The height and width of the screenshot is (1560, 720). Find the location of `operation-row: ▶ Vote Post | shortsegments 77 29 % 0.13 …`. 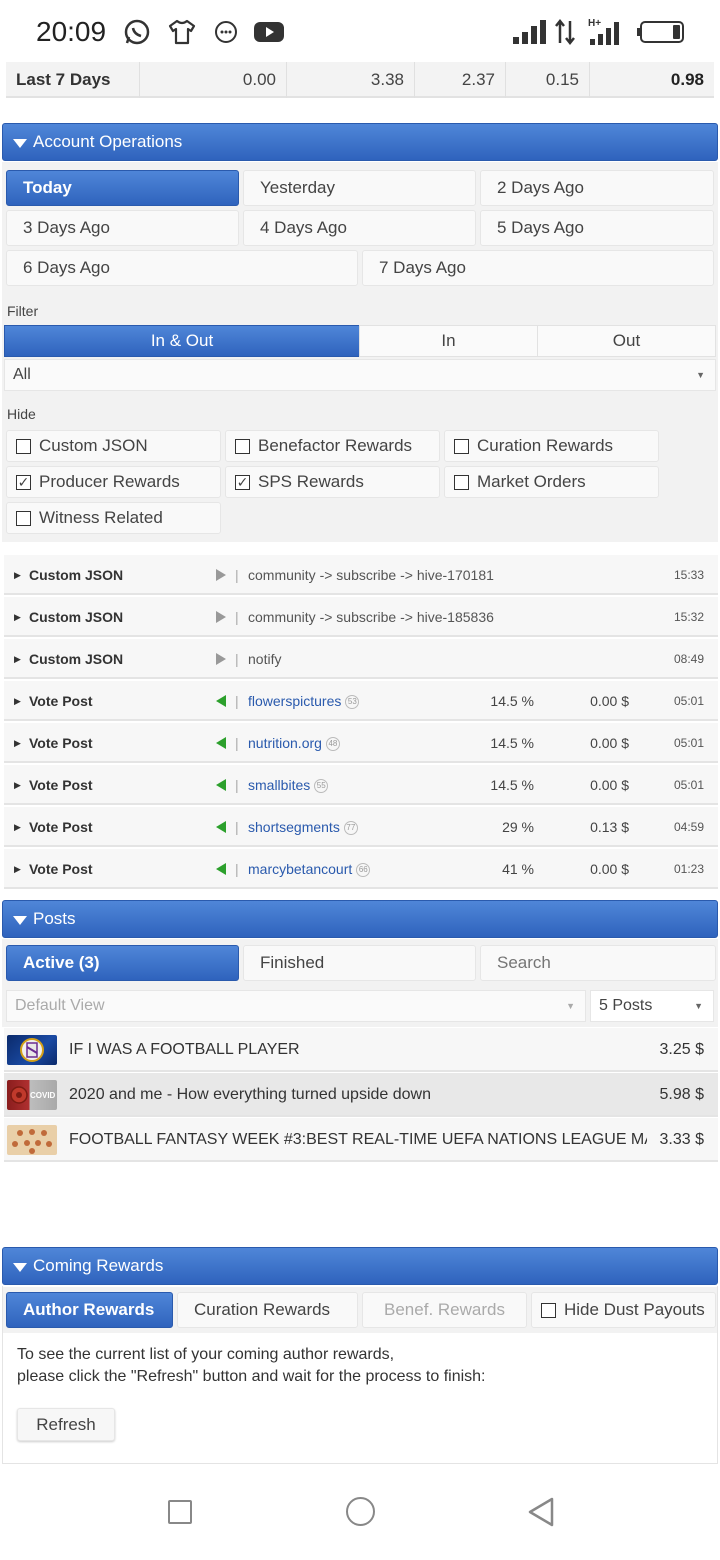

operation-row: ▶ Vote Post | shortsegments 77 29 % 0.13 … is located at coordinates (361, 827).